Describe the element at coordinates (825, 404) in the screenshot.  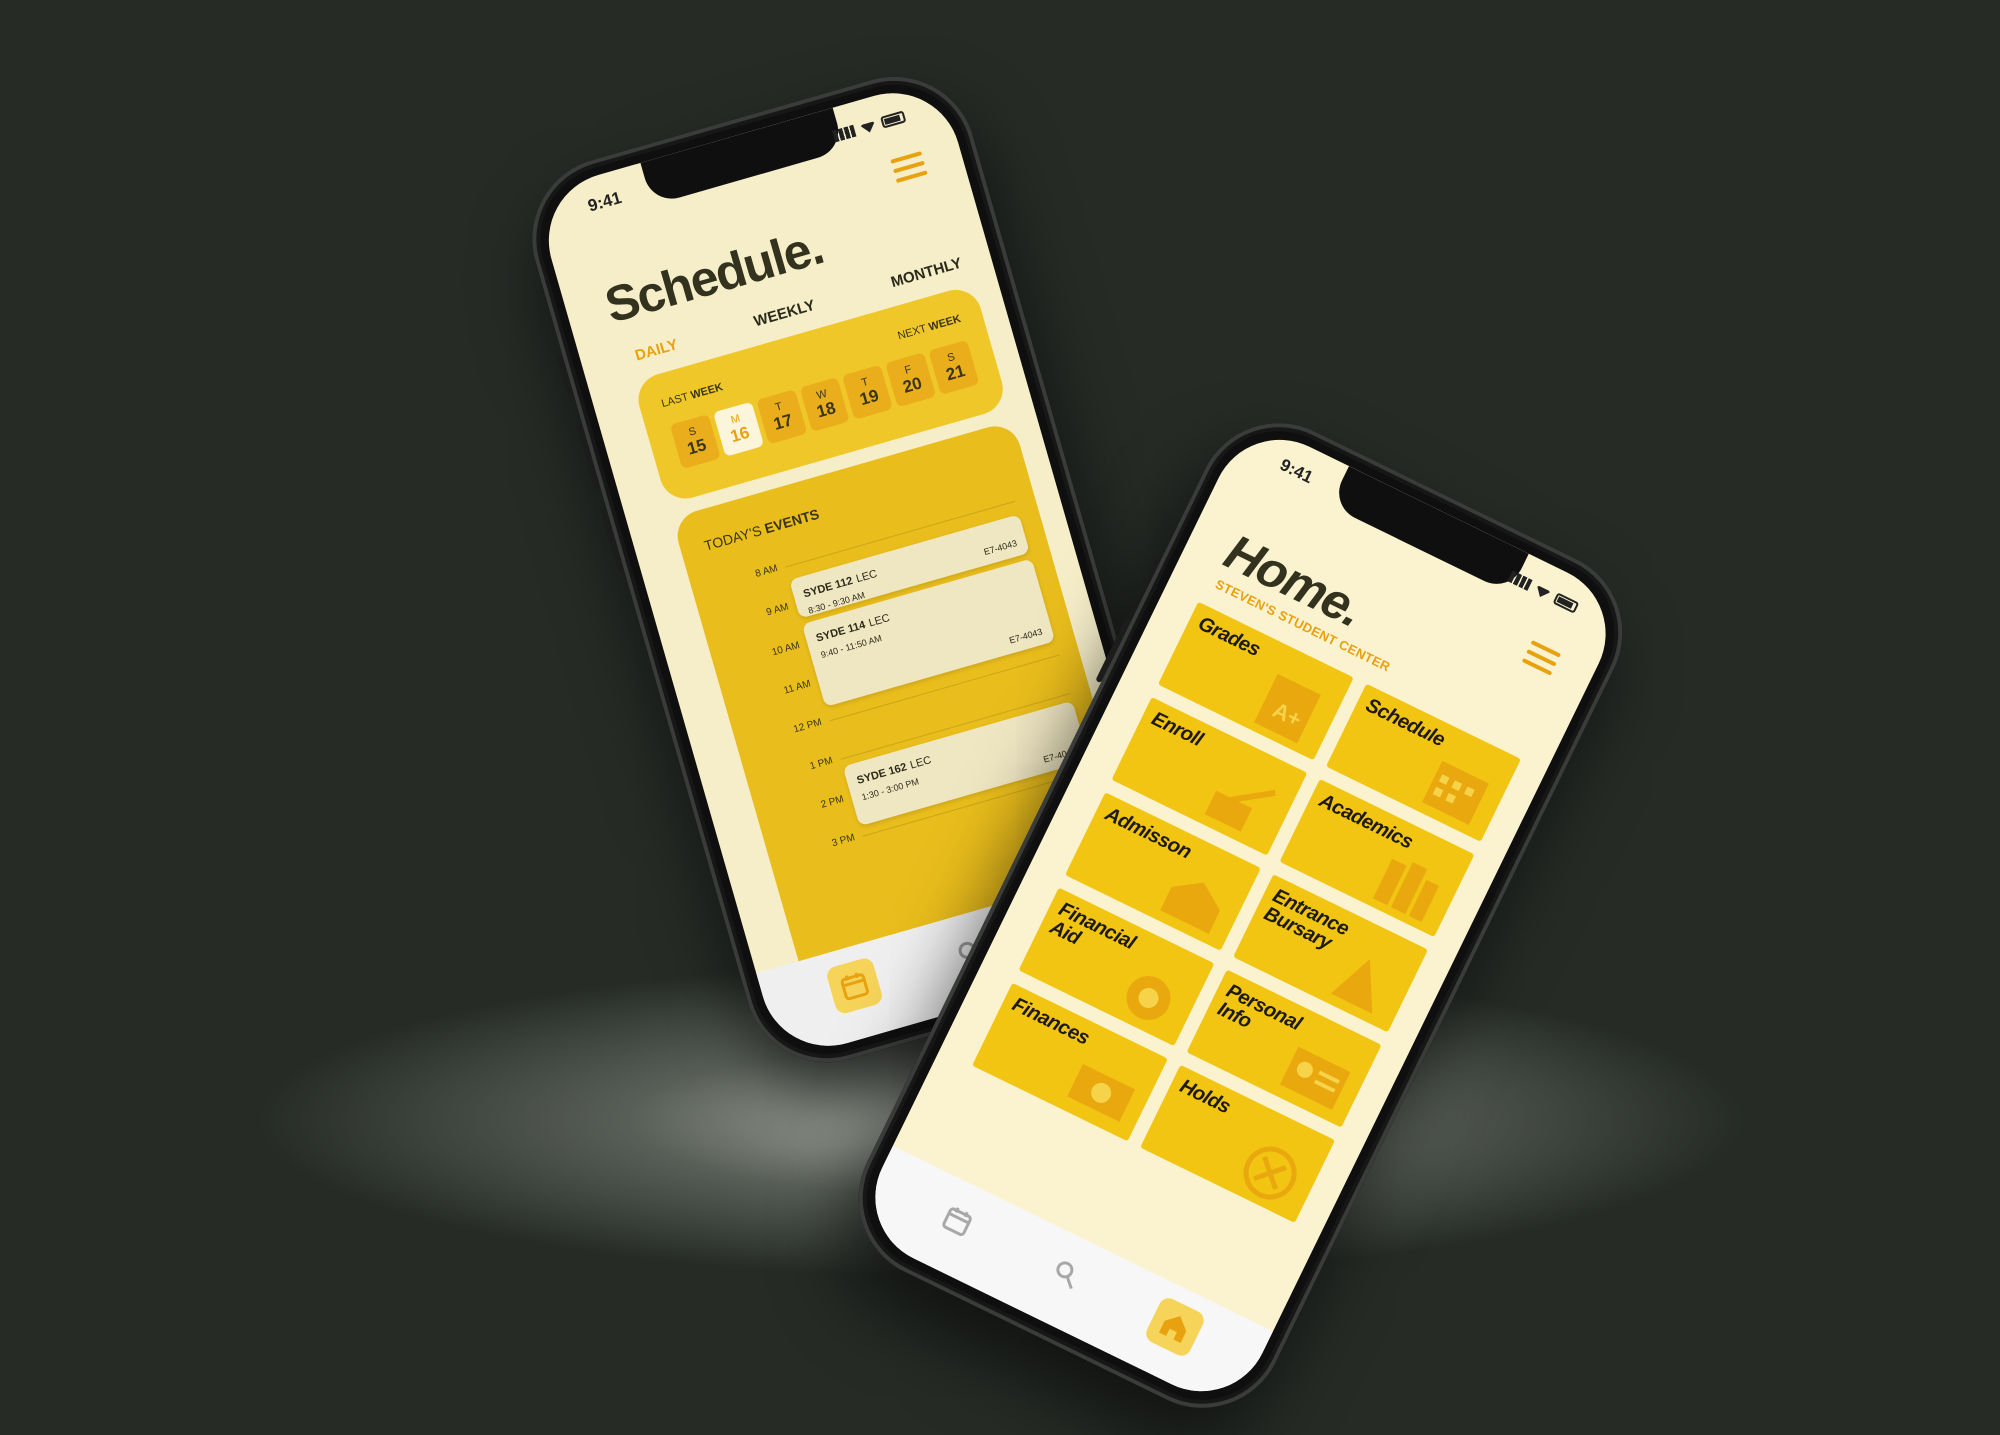
I see `day-button: W 18` at that location.